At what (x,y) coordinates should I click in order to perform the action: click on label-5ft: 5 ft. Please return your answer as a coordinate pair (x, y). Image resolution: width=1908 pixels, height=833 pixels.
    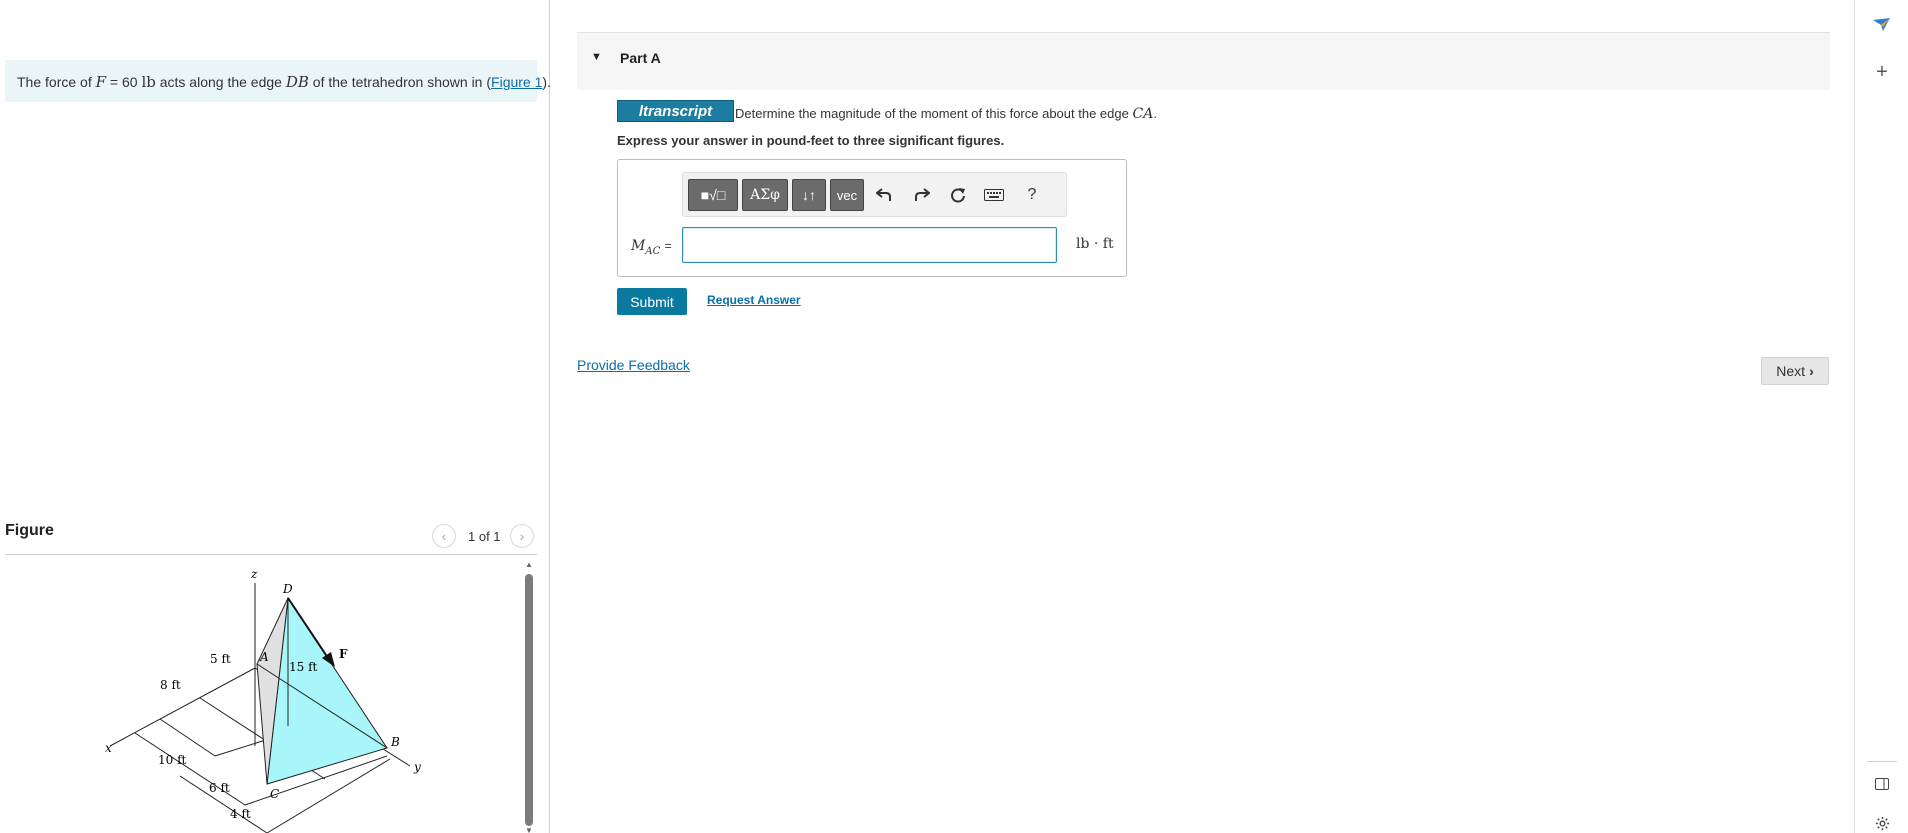
    Looking at the image, I should click on (220, 659).